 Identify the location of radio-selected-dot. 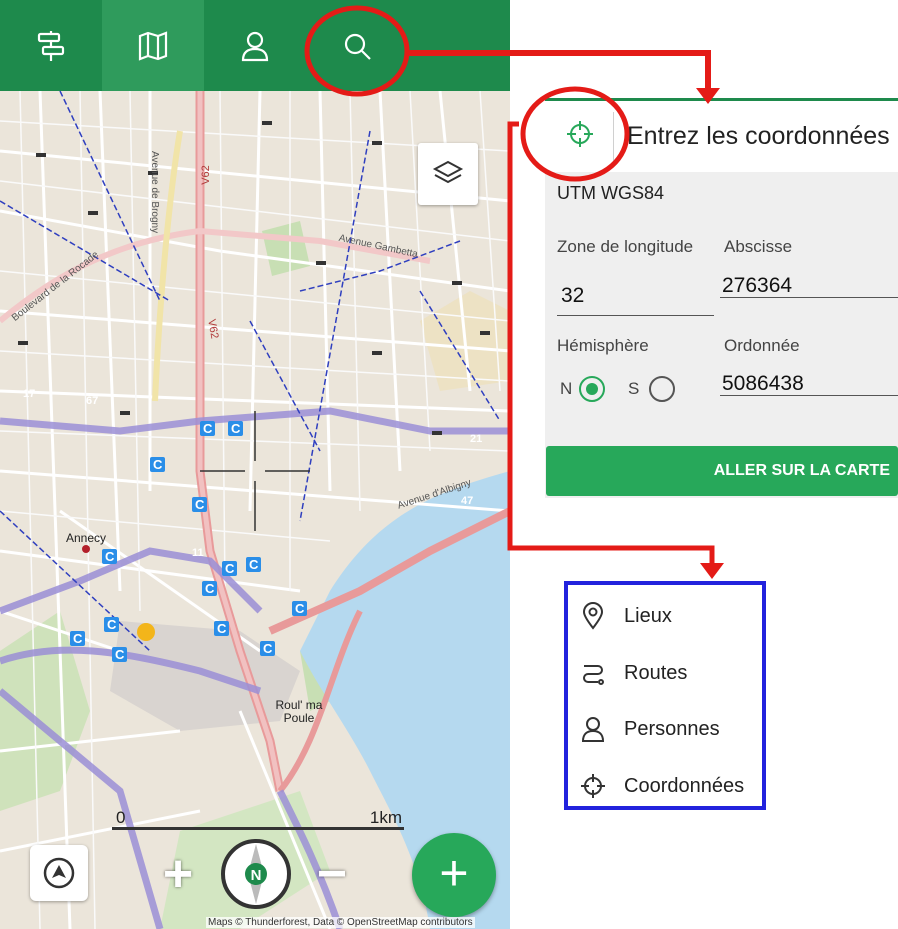
(592, 389).